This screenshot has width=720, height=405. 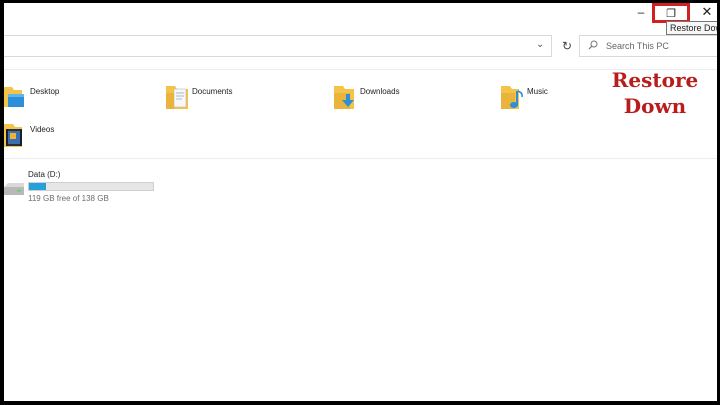 What do you see at coordinates (537, 91) in the screenshot?
I see `folder-label: Music` at bounding box center [537, 91].